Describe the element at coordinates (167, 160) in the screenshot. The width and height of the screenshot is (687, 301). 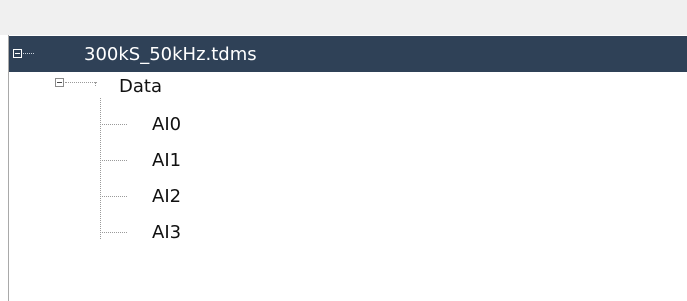
I see `channel-label: AI1` at that location.